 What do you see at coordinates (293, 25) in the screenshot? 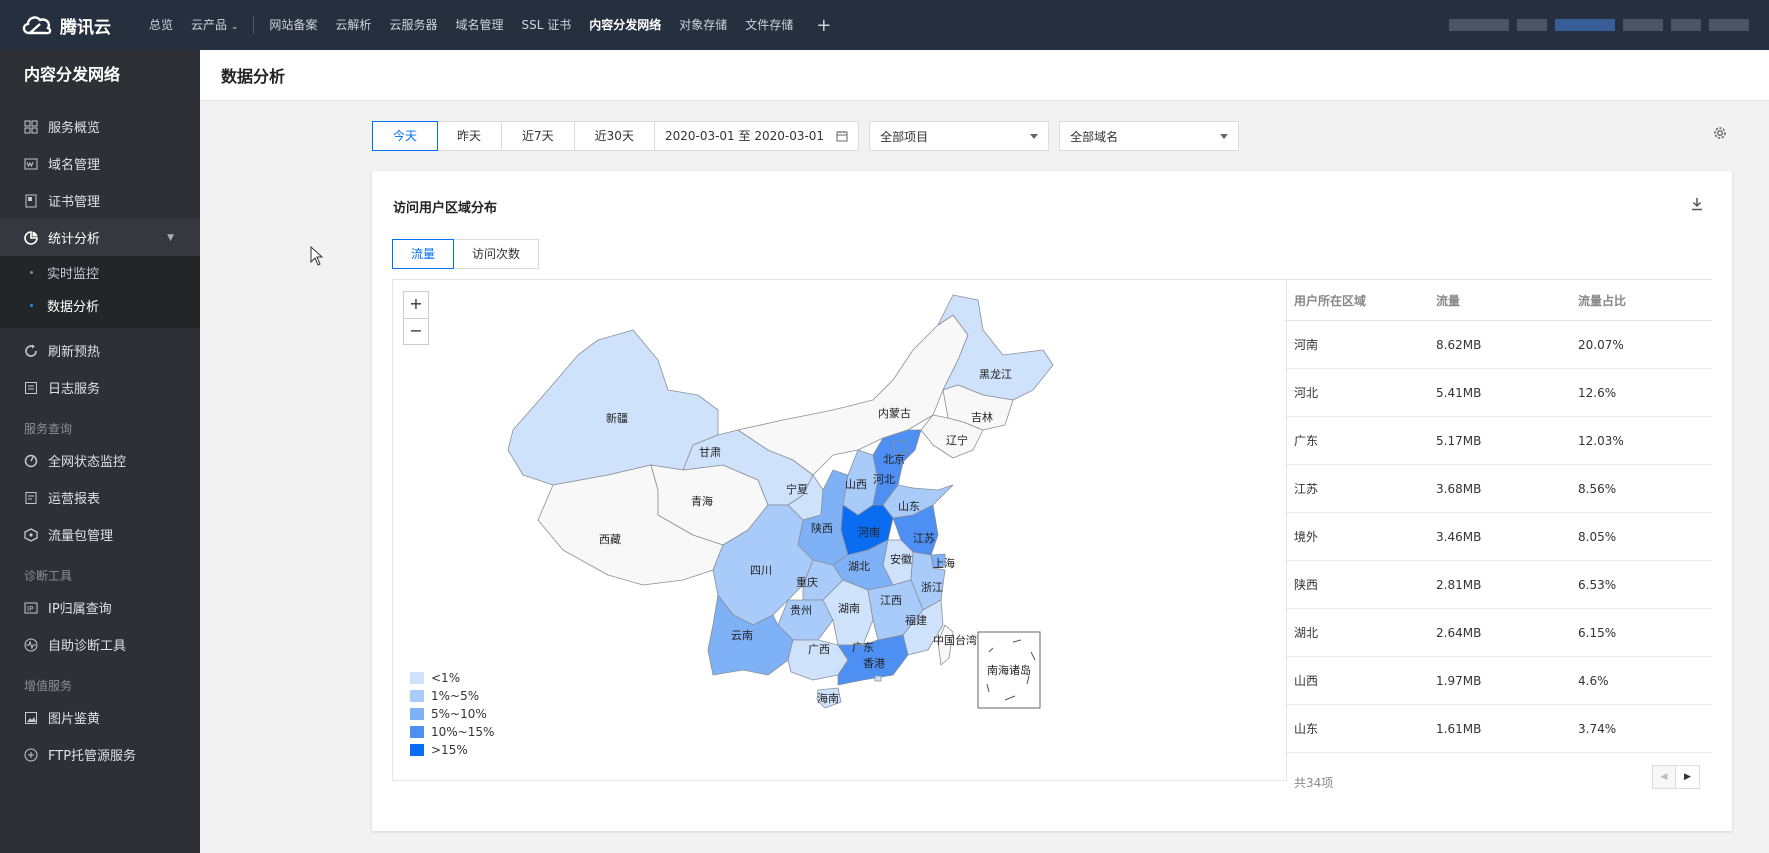
I see `nav-icp: 网站备案` at bounding box center [293, 25].